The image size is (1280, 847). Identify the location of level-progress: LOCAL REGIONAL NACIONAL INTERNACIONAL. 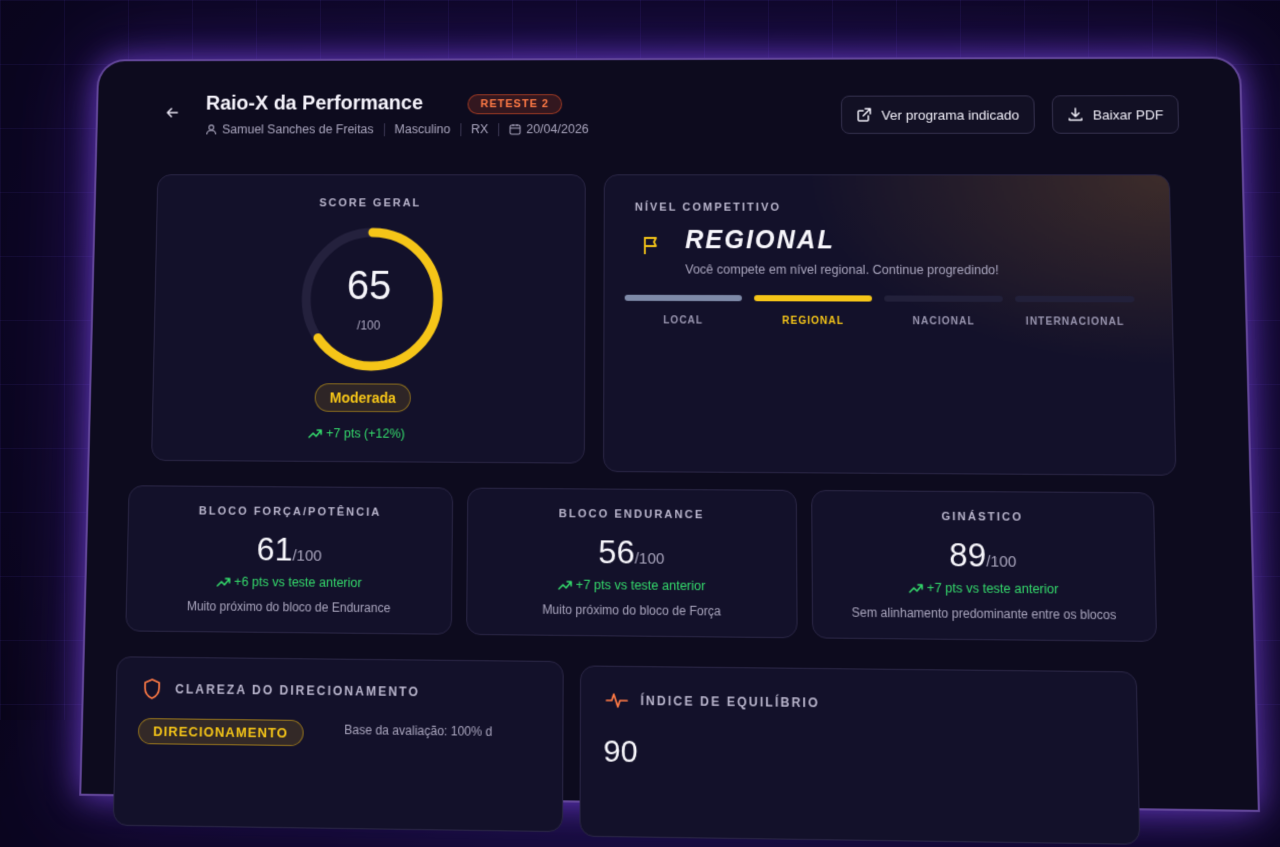
(879, 311).